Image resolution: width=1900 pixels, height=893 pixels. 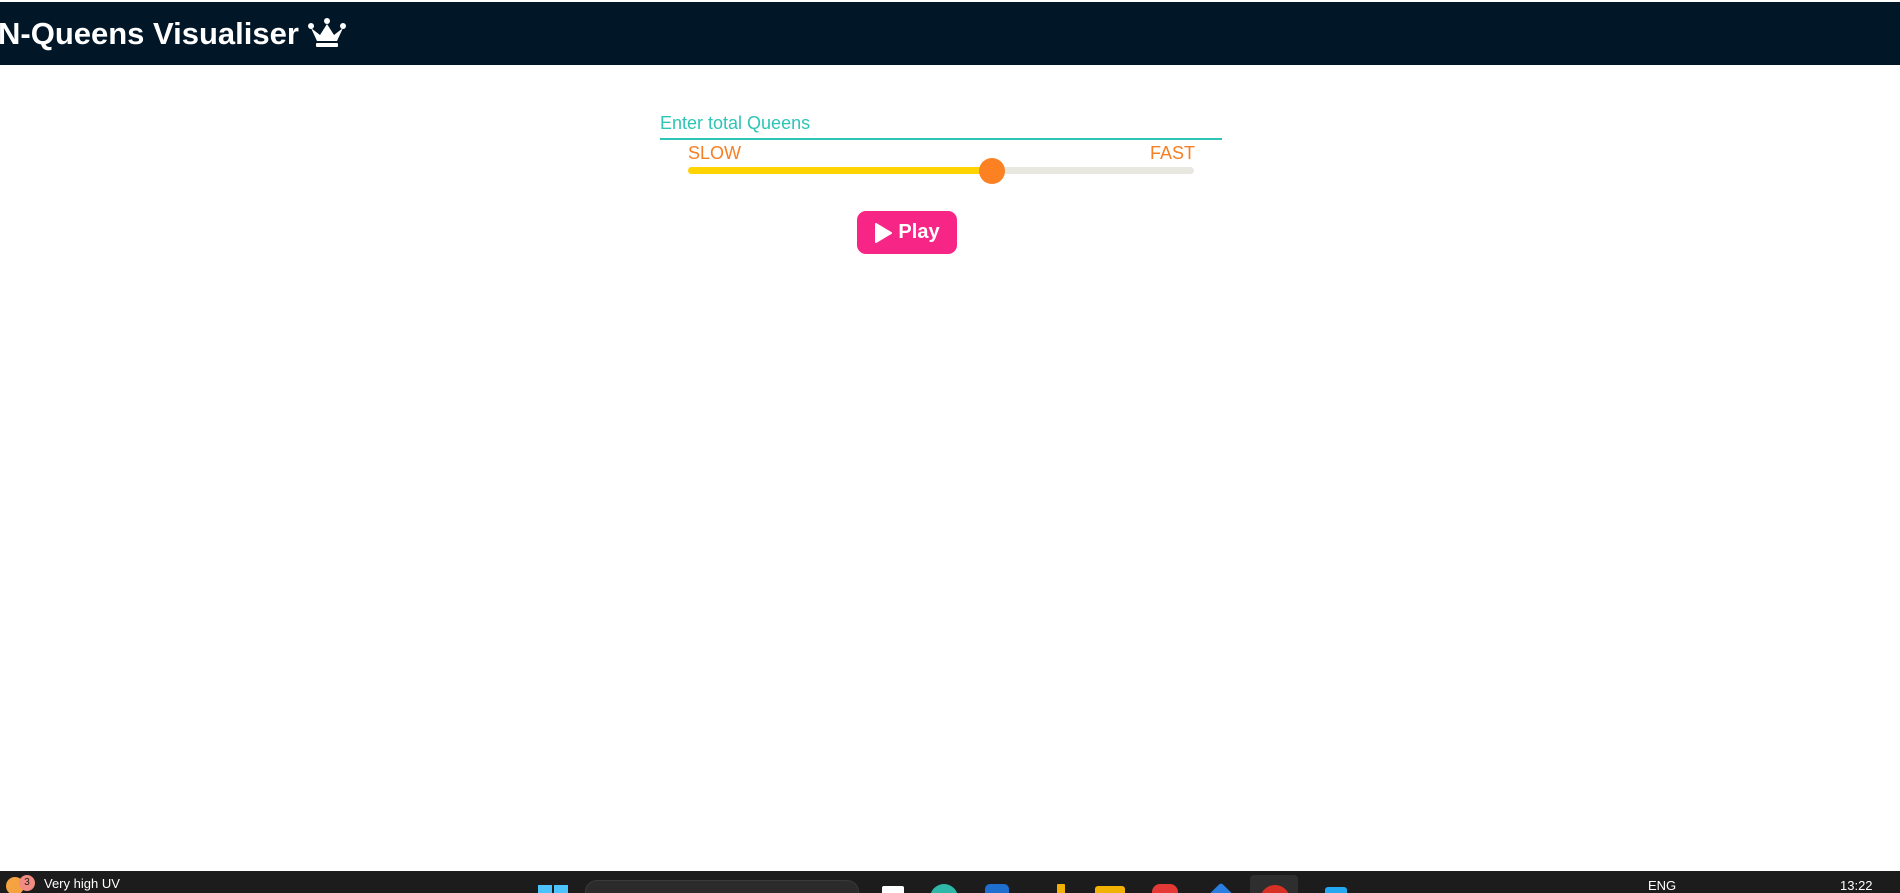 What do you see at coordinates (722, 886) in the screenshot?
I see `taskbar-search-box` at bounding box center [722, 886].